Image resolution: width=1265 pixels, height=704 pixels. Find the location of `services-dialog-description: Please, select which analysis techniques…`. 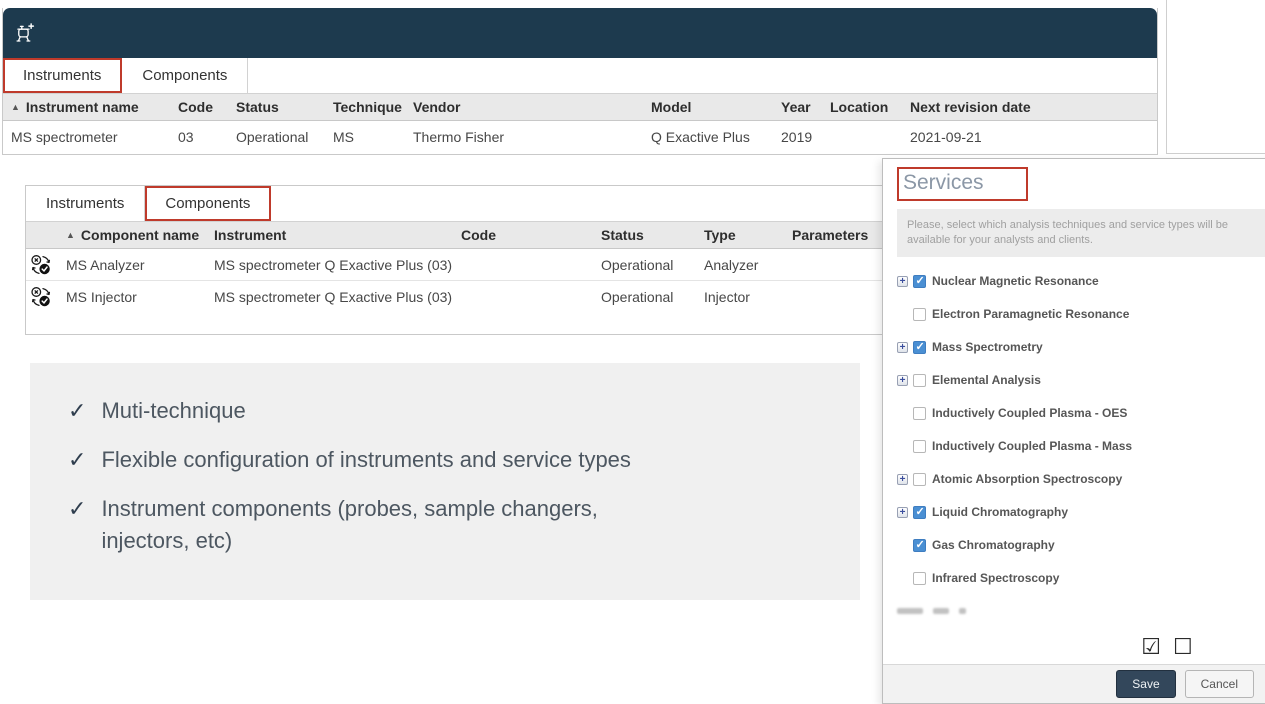

services-dialog-description: Please, select which analysis techniques… is located at coordinates (1081, 233).